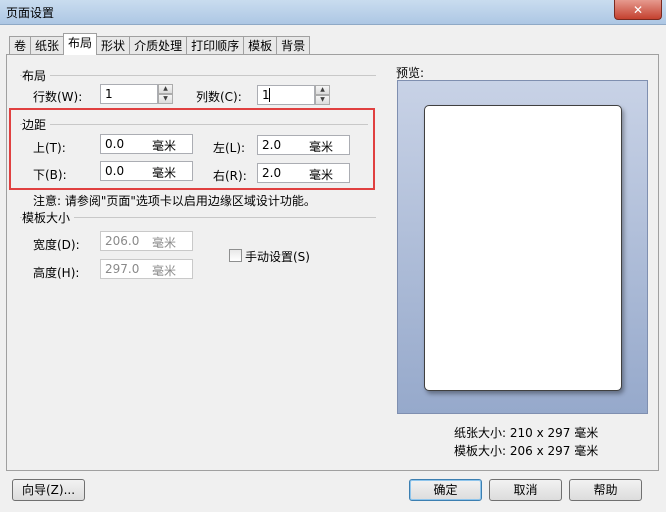 Image resolution: width=666 pixels, height=512 pixels. What do you see at coordinates (122, 269) in the screenshot?
I see `template-height-value: 297.0` at bounding box center [122, 269].